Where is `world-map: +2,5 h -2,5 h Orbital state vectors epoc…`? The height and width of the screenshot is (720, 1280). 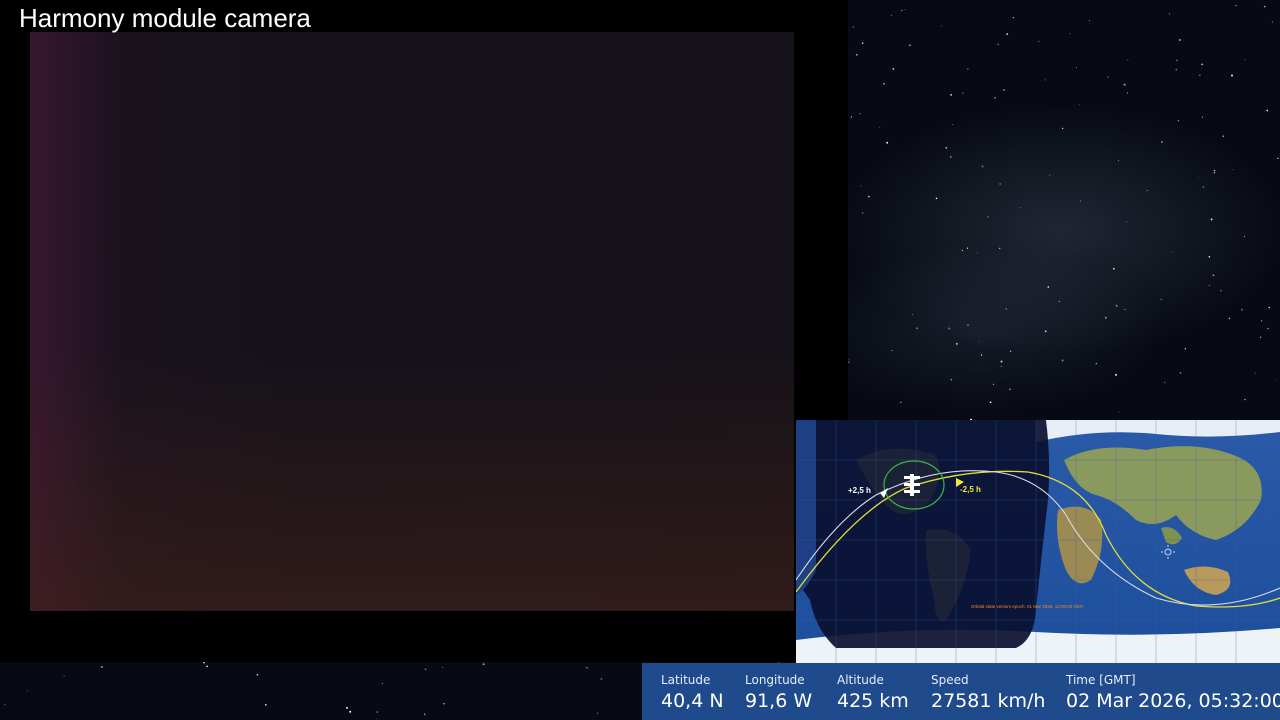 world-map: +2,5 h -2,5 h Orbital state vectors epoc… is located at coordinates (1038, 541).